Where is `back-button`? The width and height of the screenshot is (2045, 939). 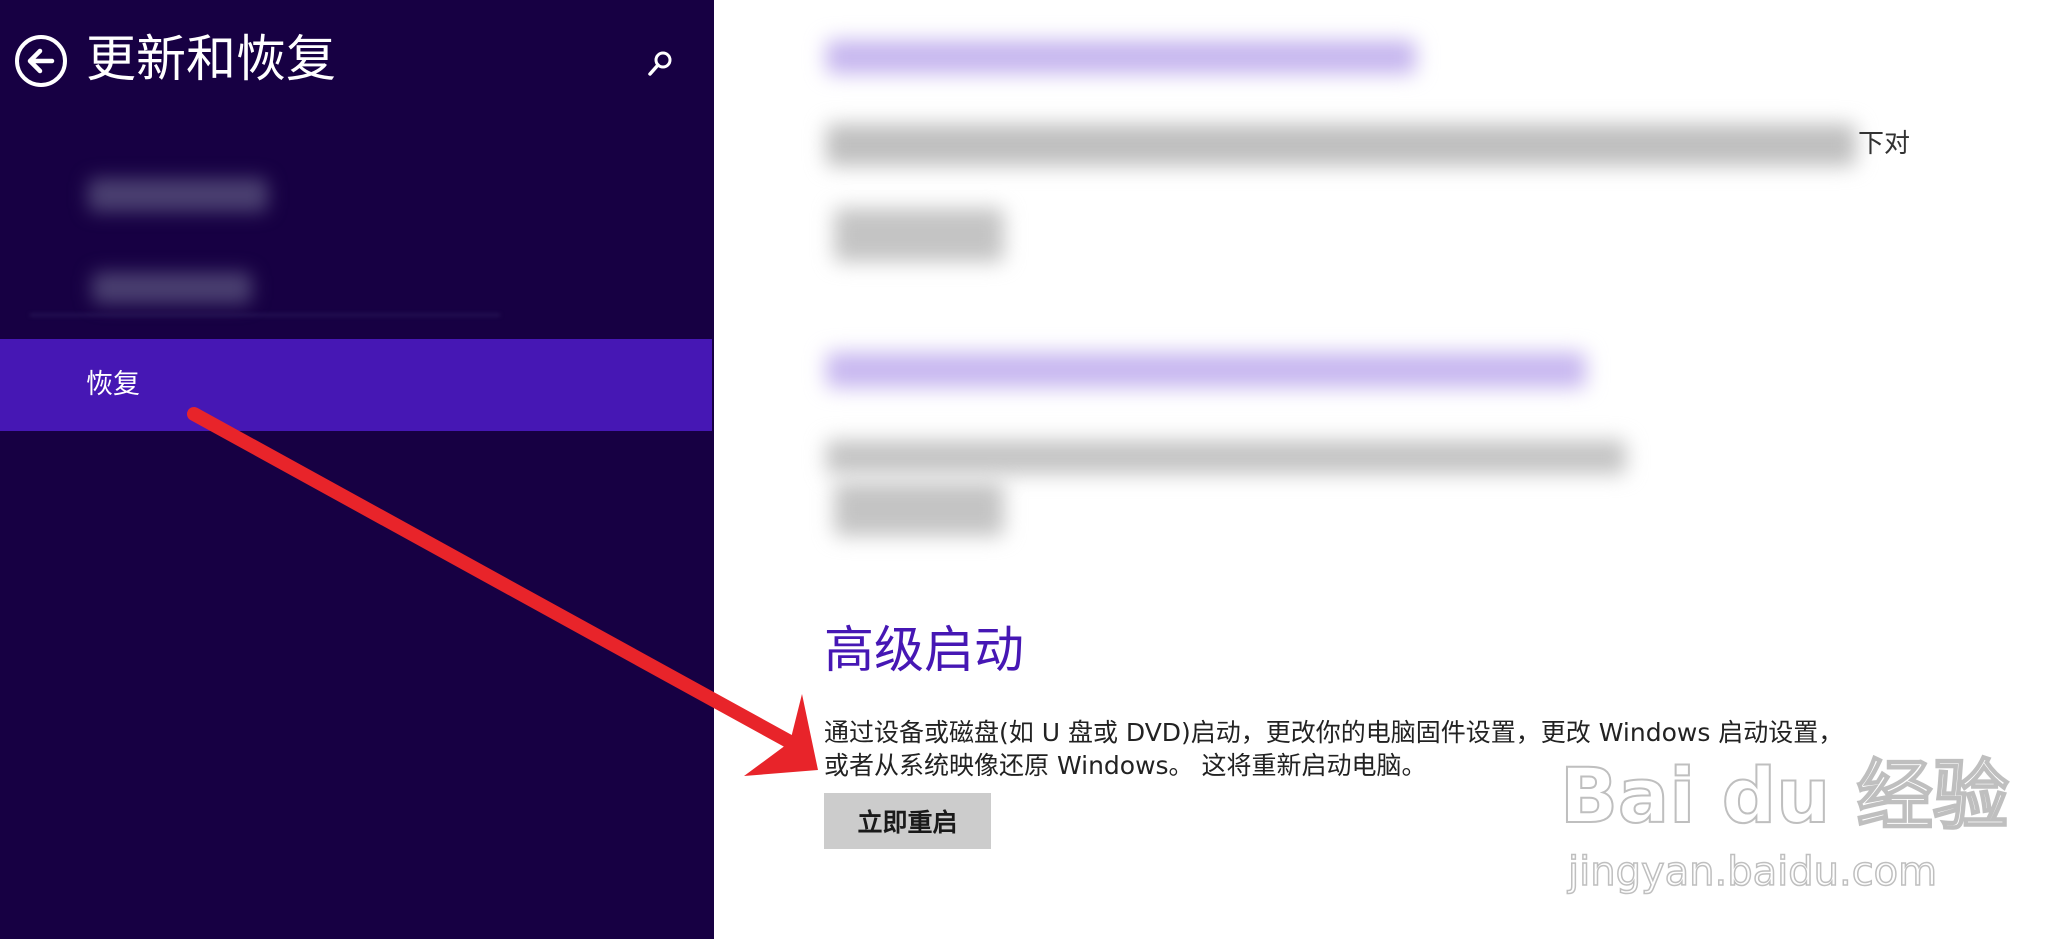 back-button is located at coordinates (41, 61).